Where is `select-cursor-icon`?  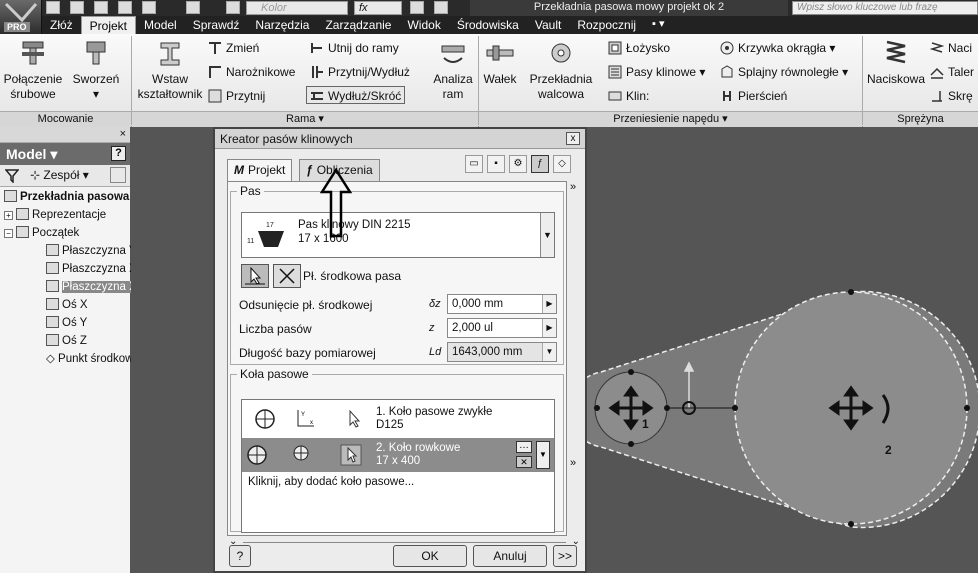
select-cursor-icon is located at coordinates (351, 455).